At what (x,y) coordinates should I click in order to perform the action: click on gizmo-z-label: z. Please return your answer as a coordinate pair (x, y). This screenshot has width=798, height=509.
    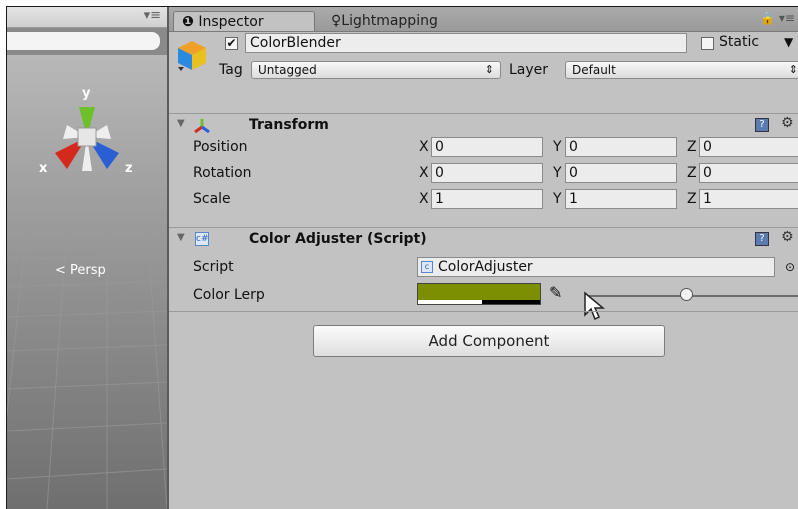
    Looking at the image, I should click on (129, 168).